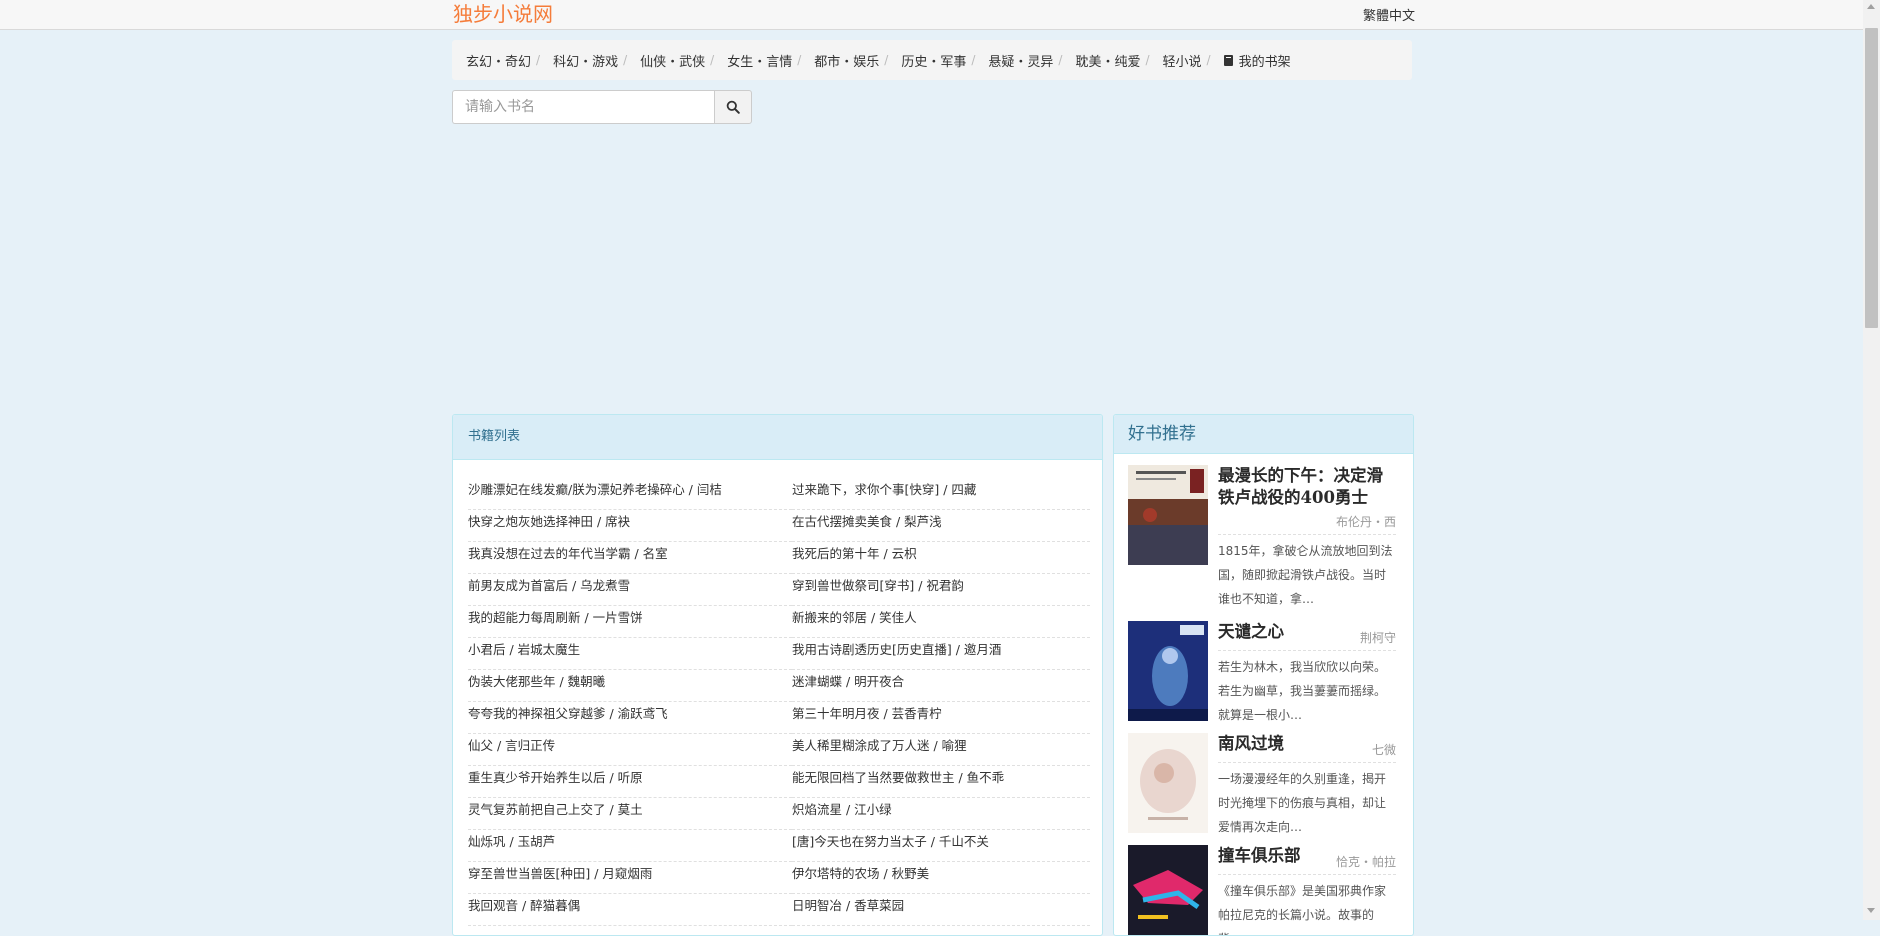 The width and height of the screenshot is (1880, 936). I want to click on book-list-item: 小君后 / 岩城太魔生, so click(630, 654).